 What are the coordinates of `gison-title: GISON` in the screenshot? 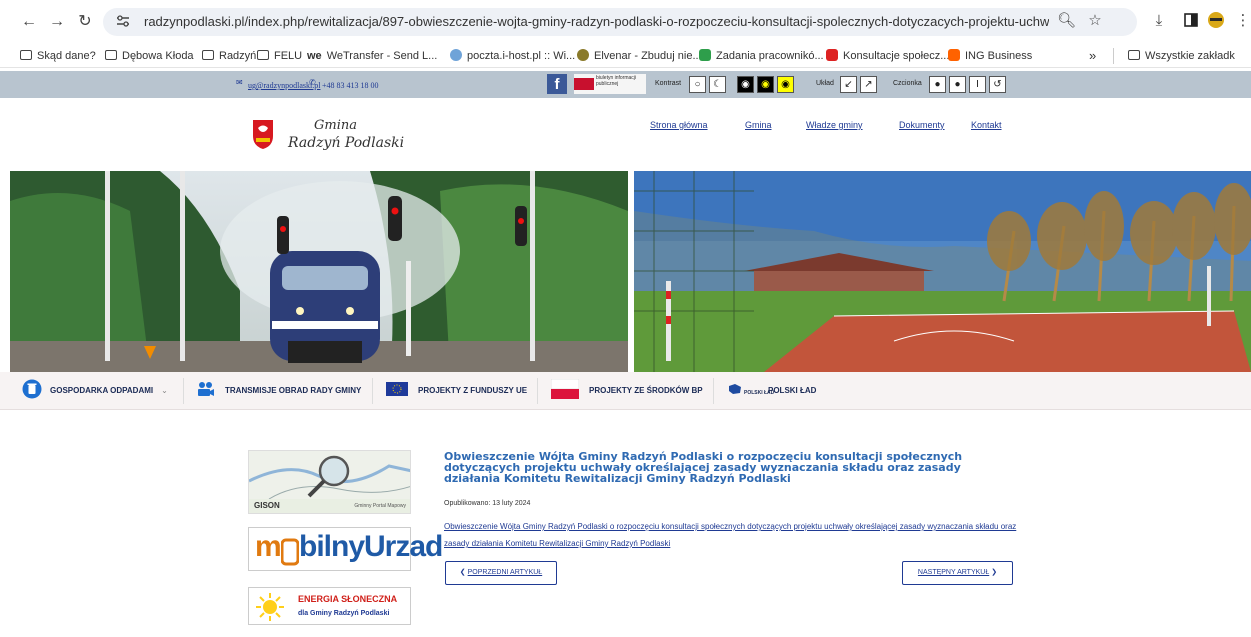 It's located at (267, 505).